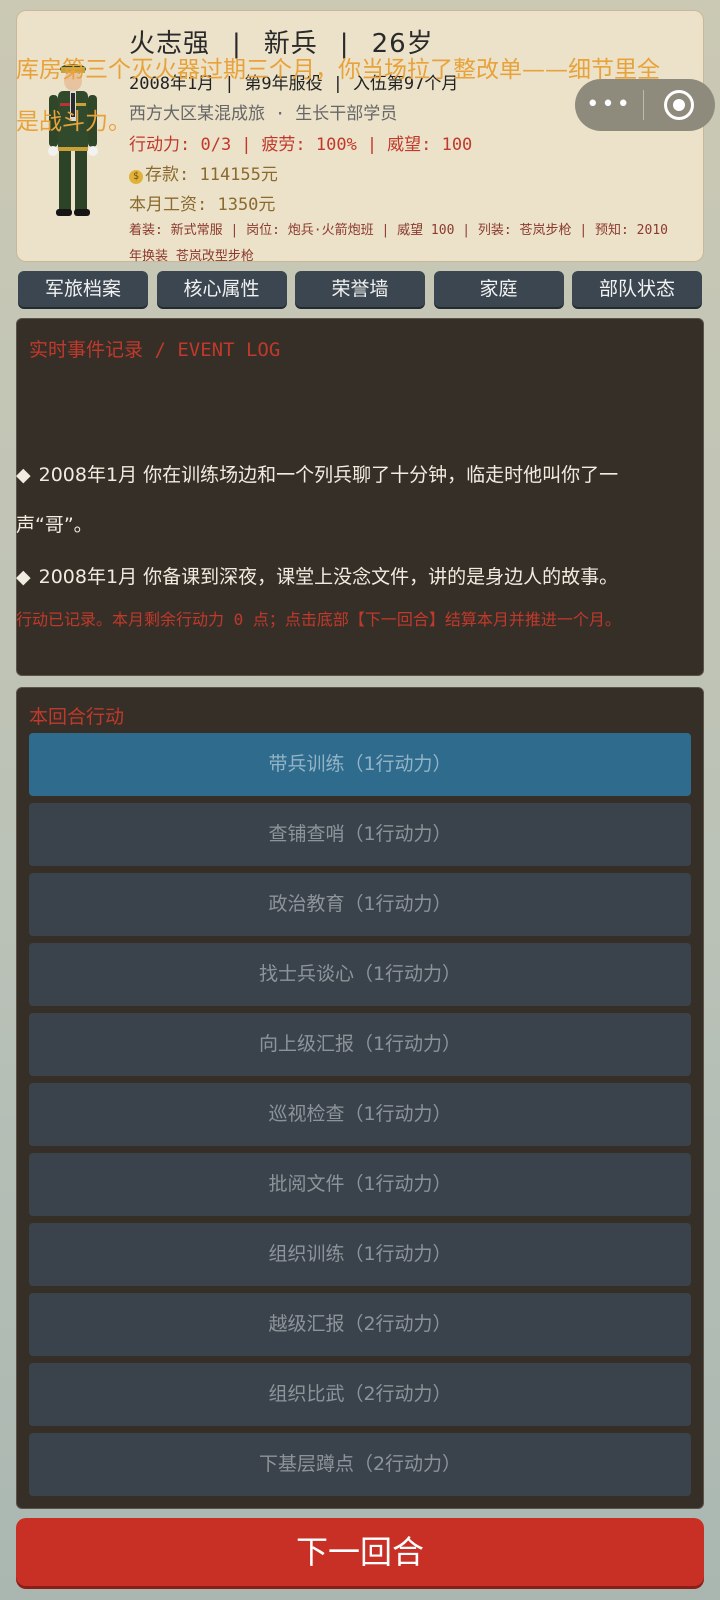 Image resolution: width=720 pixels, height=1600 pixels. I want to click on money-bag-icon: $, so click(136, 177).